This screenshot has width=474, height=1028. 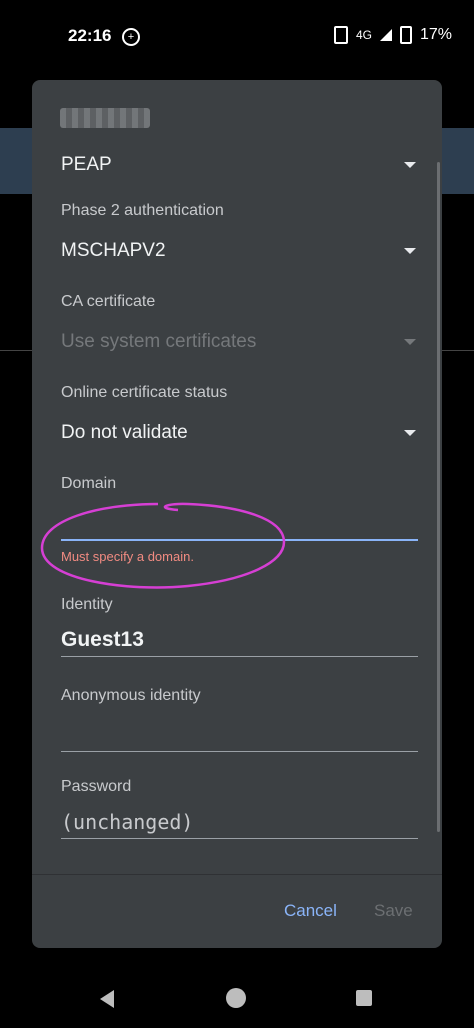 I want to click on status-bar: 22:16 + 4G 17%, so click(x=237, y=36).